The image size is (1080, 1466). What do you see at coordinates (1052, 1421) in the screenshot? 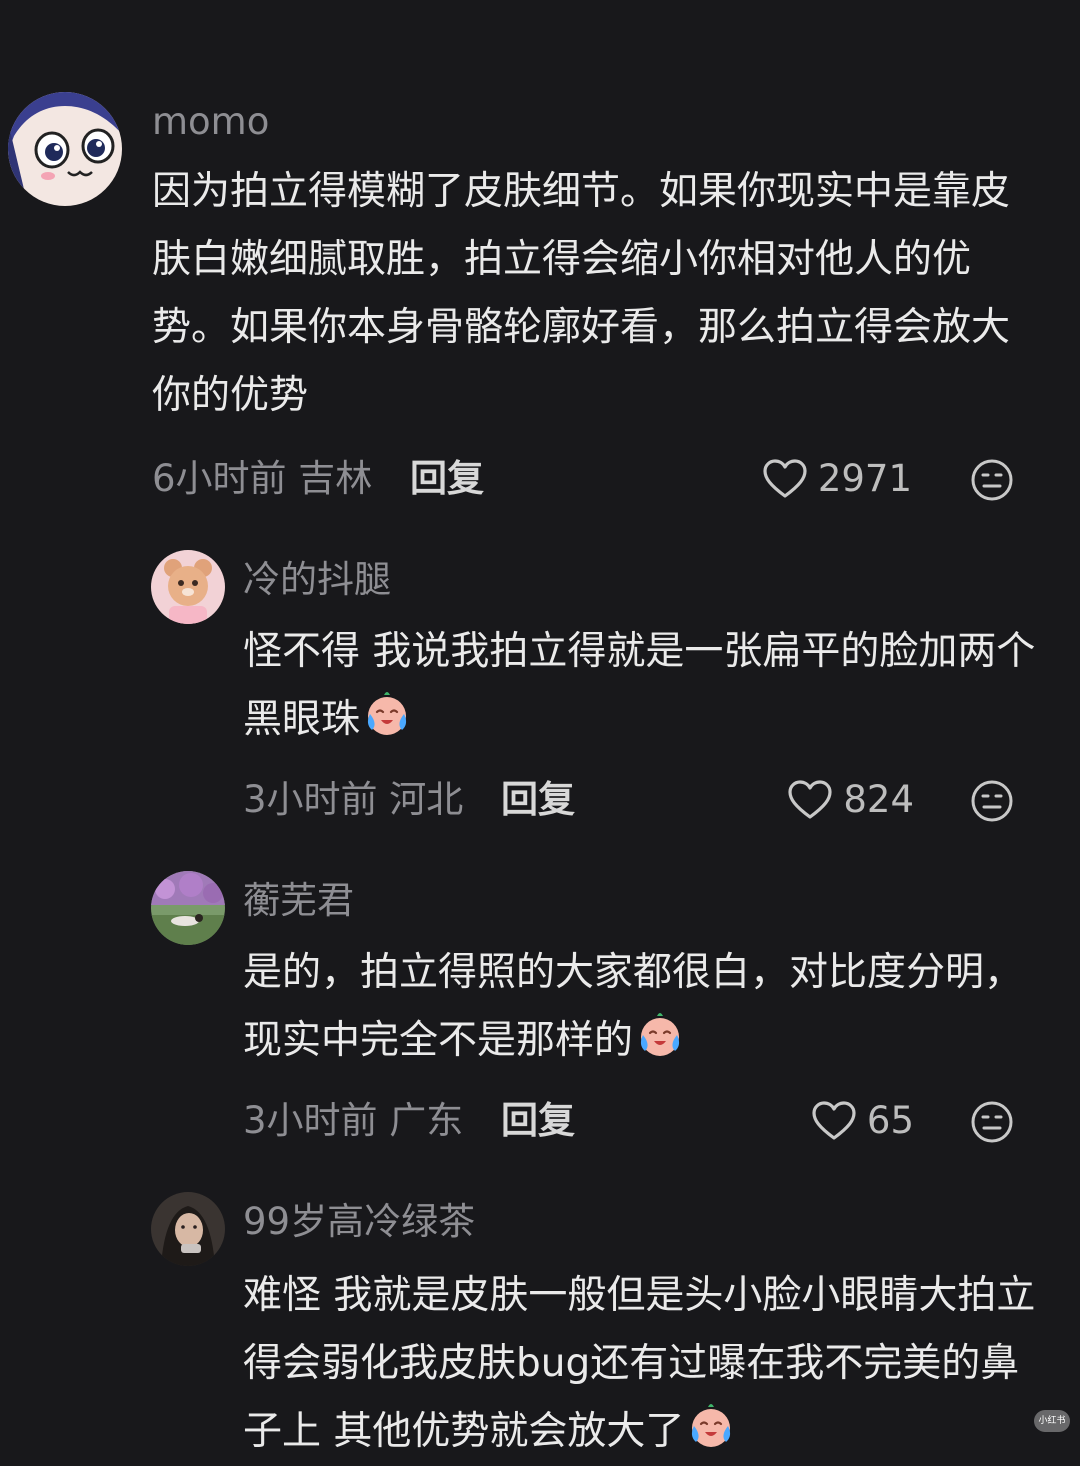
I see `watermark-logo: 小红书` at bounding box center [1052, 1421].